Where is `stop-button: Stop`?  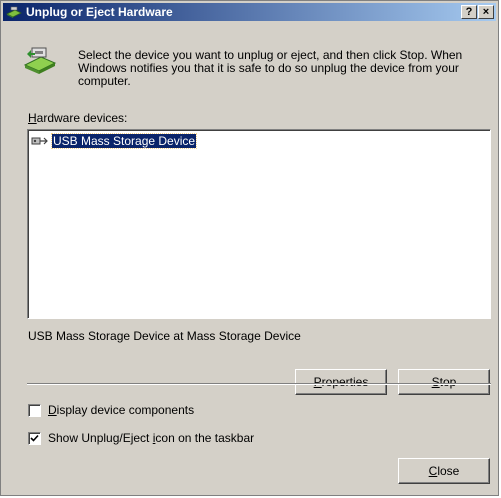
stop-button: Stop is located at coordinates (444, 382).